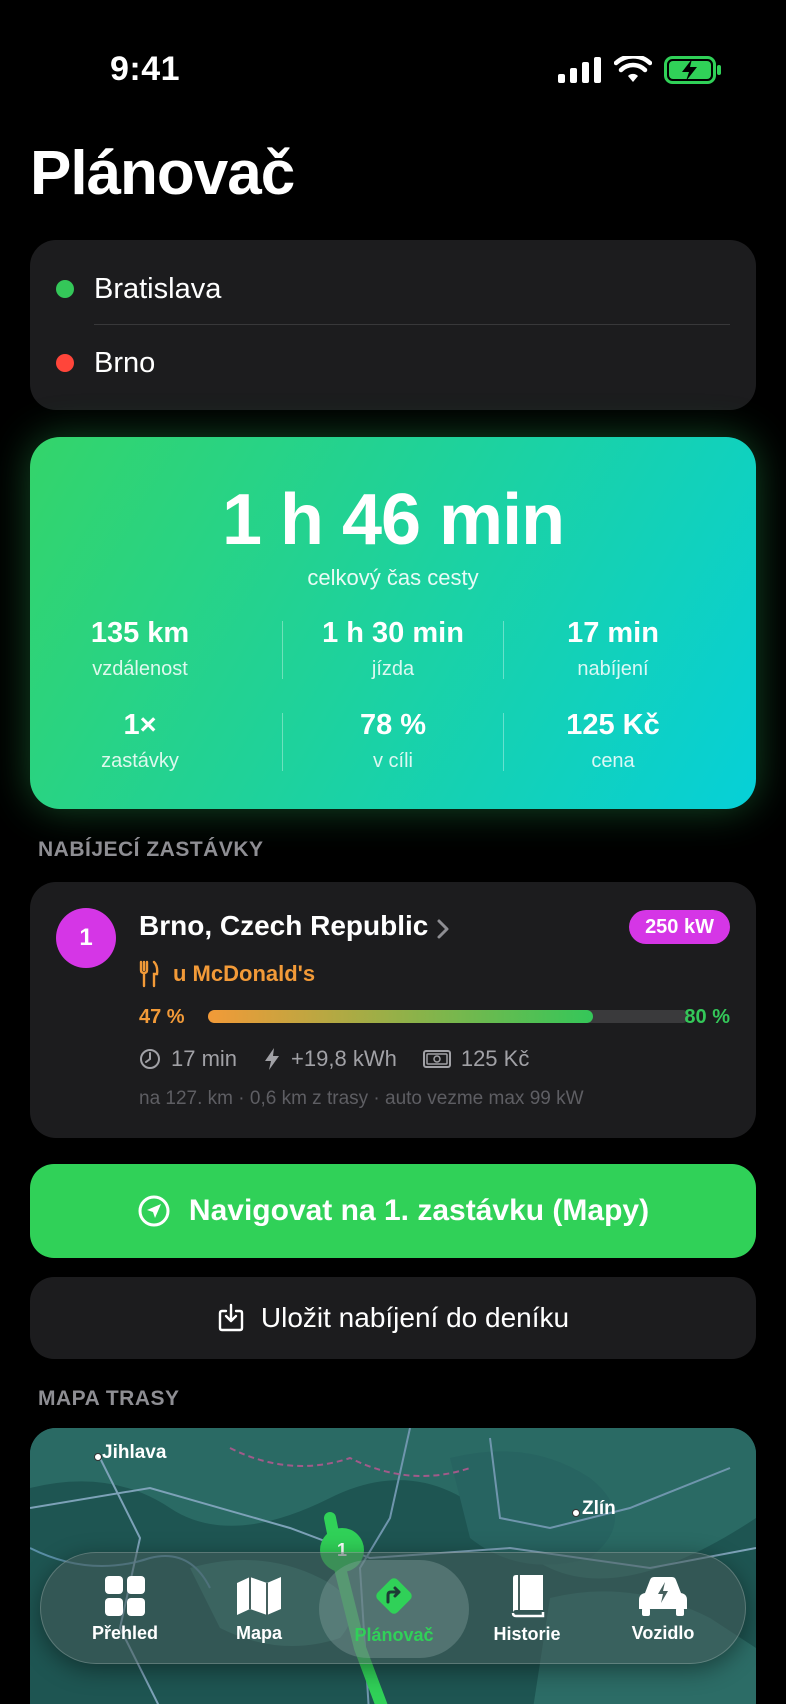  I want to click on tab-bar: Přehled Mapa Plánovač Historie Vozidlo, so click(393, 1608).